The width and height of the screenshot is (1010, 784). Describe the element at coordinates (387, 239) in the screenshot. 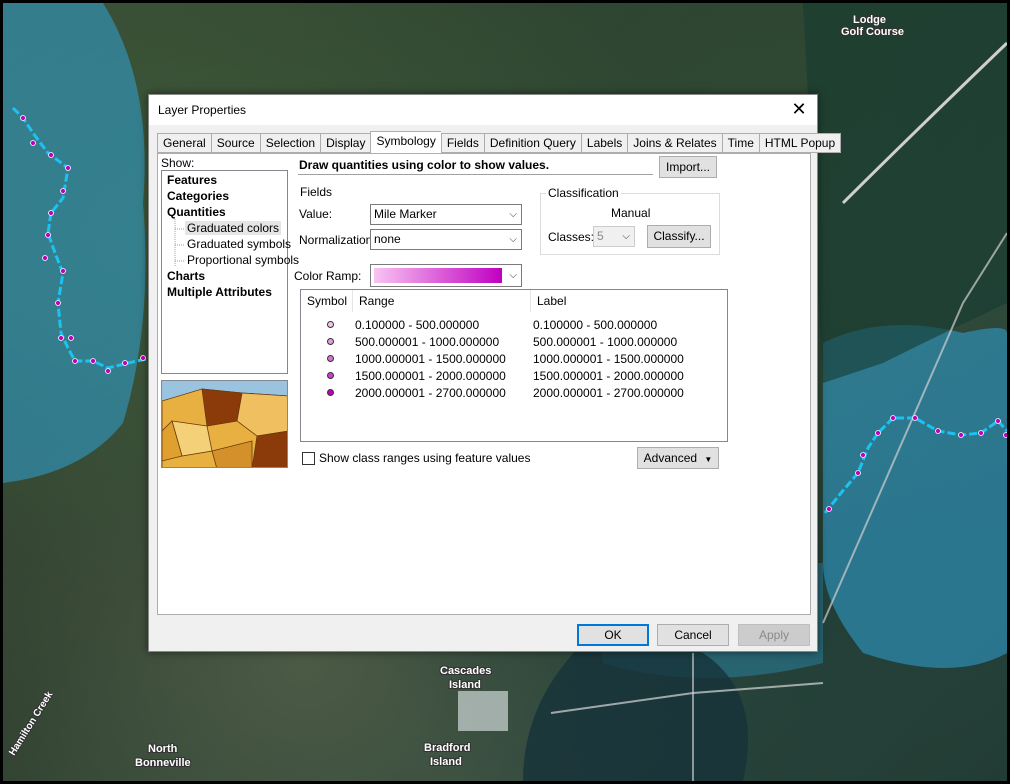

I see `normalization-selected: none` at that location.